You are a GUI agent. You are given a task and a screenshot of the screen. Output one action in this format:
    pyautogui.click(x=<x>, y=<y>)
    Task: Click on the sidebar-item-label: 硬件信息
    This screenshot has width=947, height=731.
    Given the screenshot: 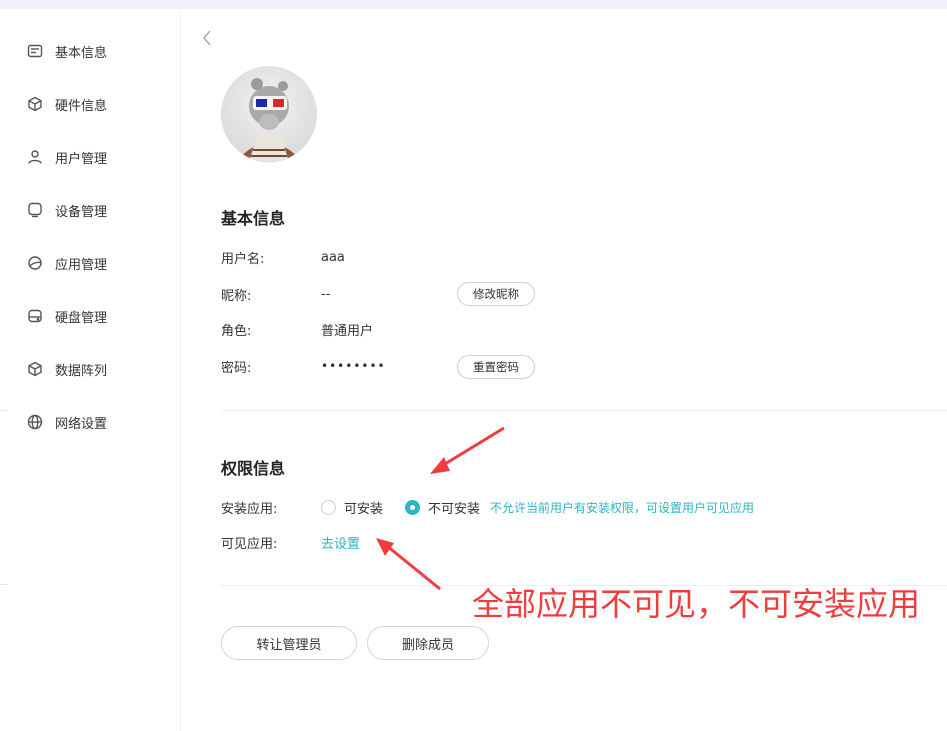 What is the action you would take?
    pyautogui.click(x=81, y=106)
    